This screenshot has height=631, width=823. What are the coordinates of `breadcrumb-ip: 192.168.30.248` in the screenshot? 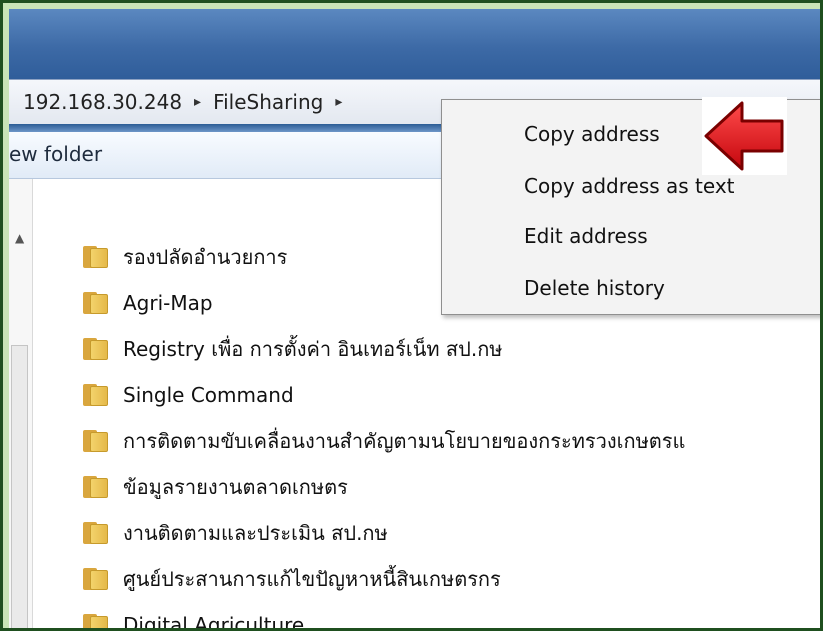 It's located at (102, 102).